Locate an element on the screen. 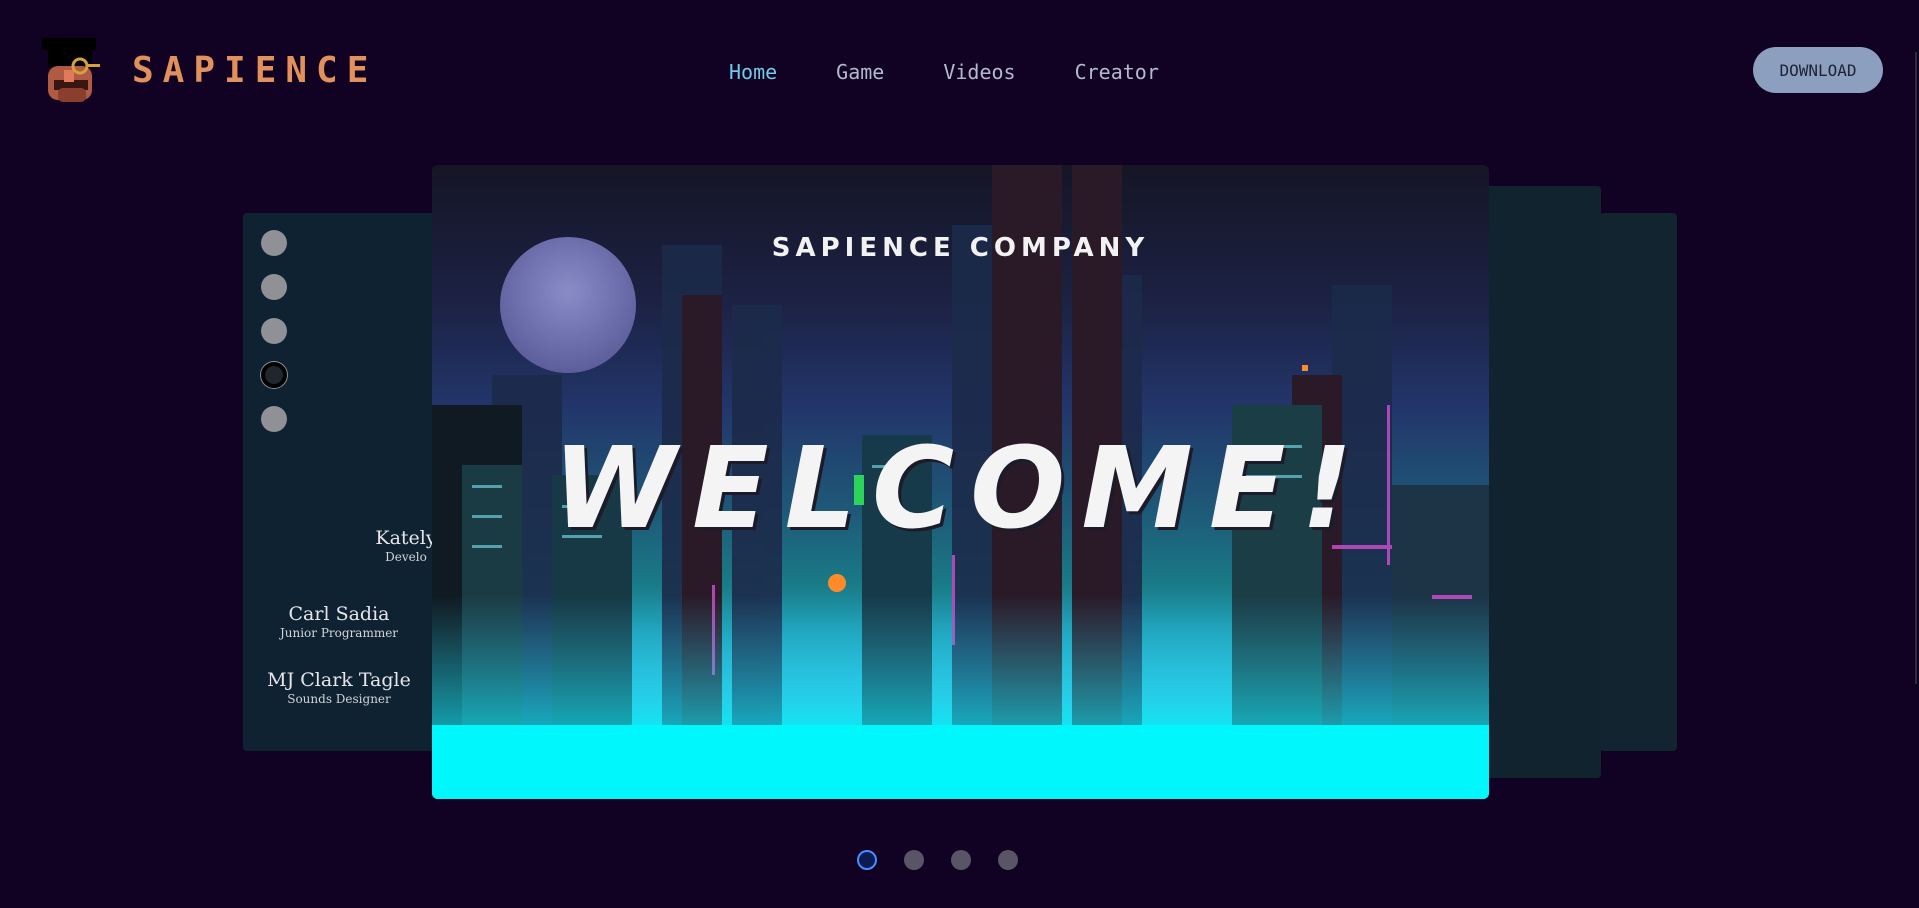 This screenshot has width=1919, height=908. next-slide-card is located at coordinates (1535, 482).